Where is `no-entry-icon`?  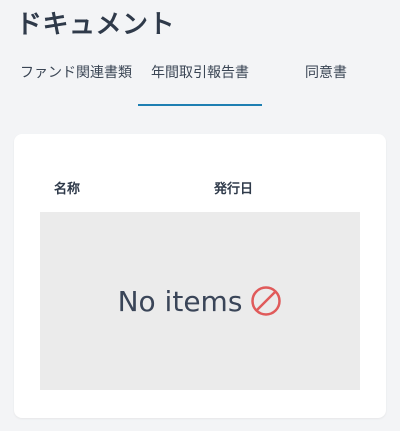
no-entry-icon is located at coordinates (266, 301).